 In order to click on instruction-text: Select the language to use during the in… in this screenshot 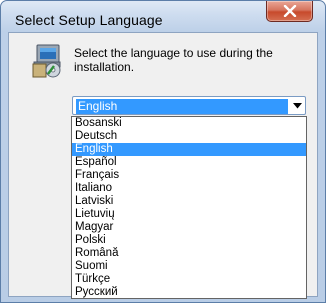, I will do `click(173, 60)`.